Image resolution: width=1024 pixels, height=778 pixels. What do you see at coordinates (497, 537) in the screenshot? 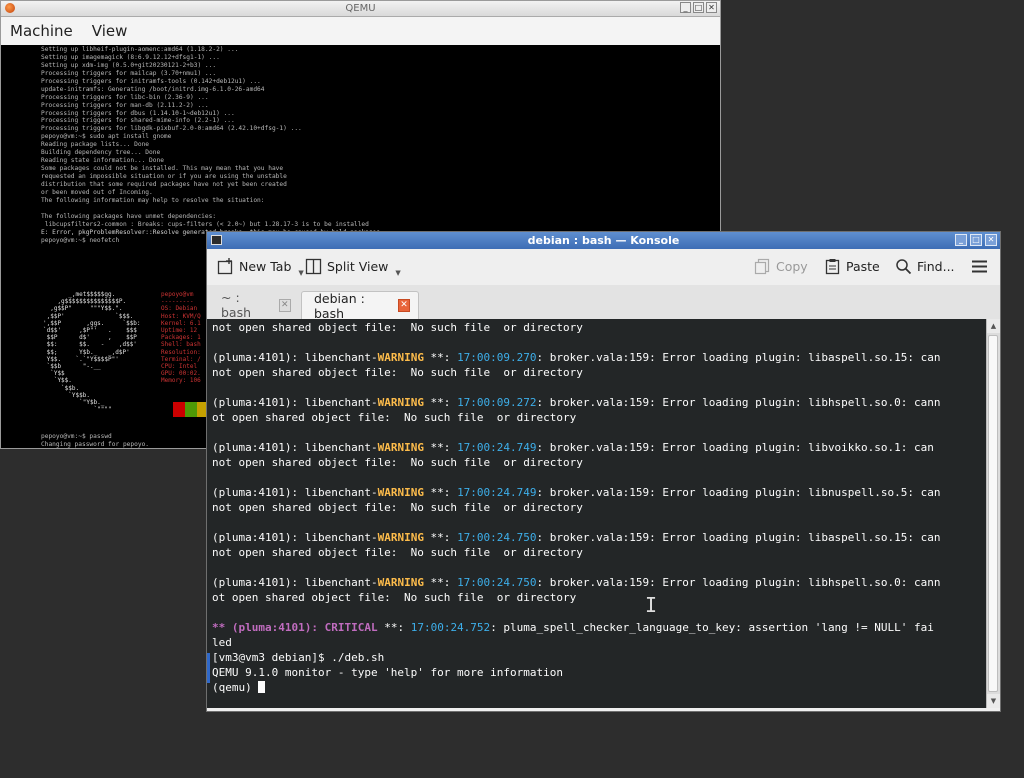
I see `log-time: 17:00:24.750` at bounding box center [497, 537].